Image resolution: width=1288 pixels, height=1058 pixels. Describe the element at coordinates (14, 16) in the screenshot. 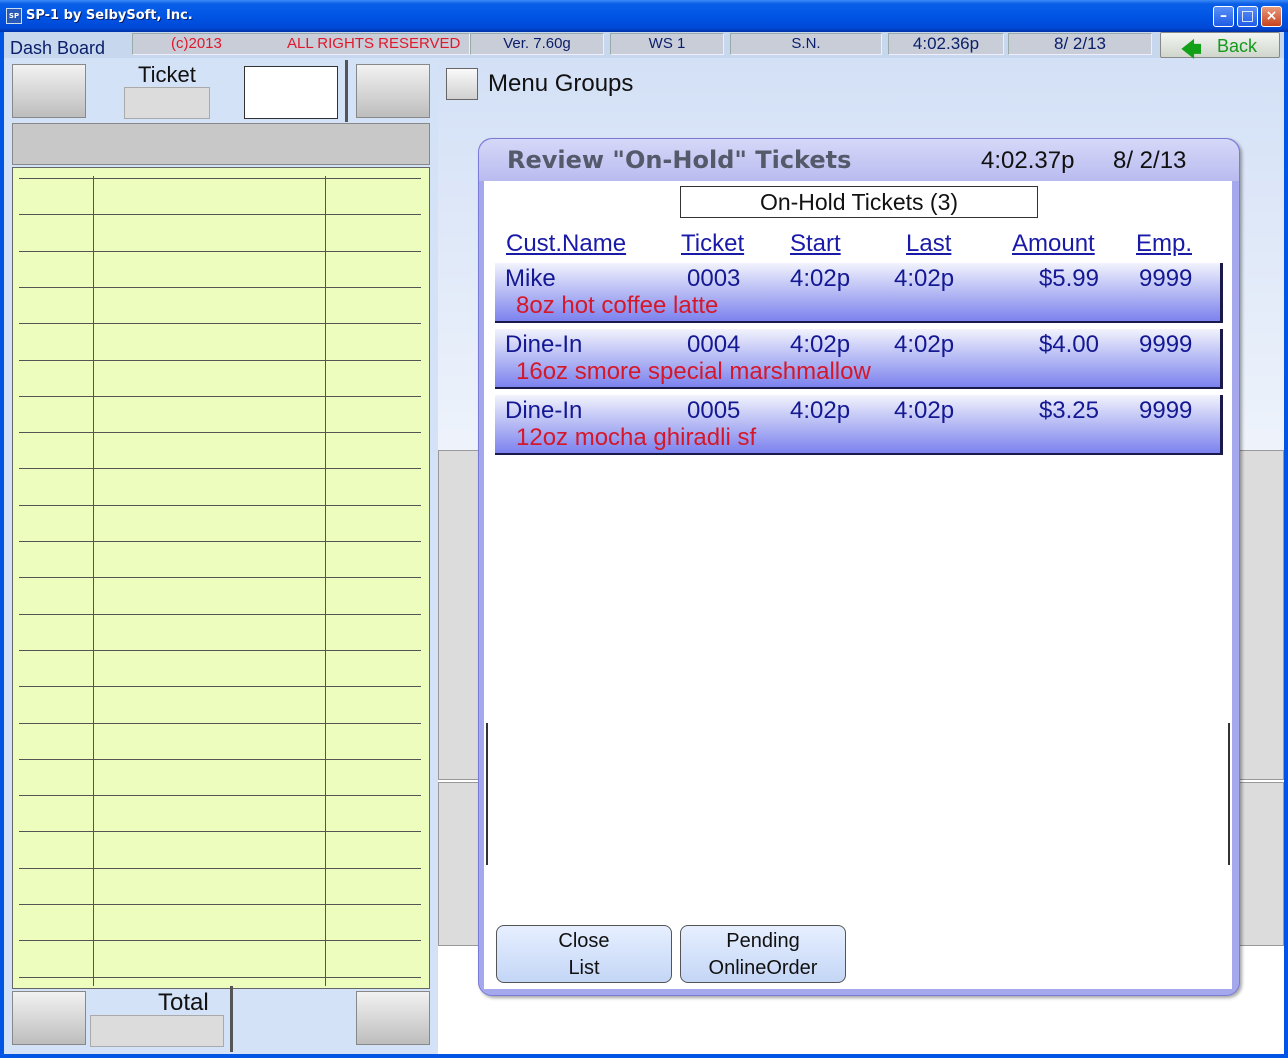

I see `app-icon: SP` at that location.